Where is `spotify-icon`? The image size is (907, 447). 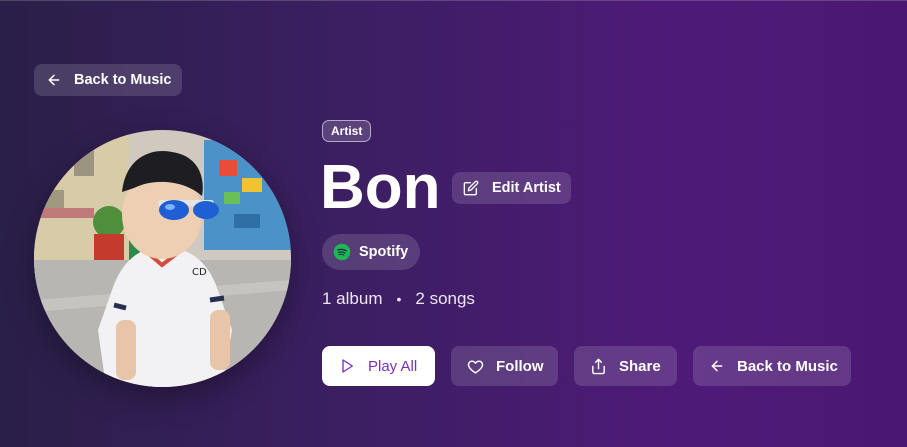
spotify-icon is located at coordinates (342, 252).